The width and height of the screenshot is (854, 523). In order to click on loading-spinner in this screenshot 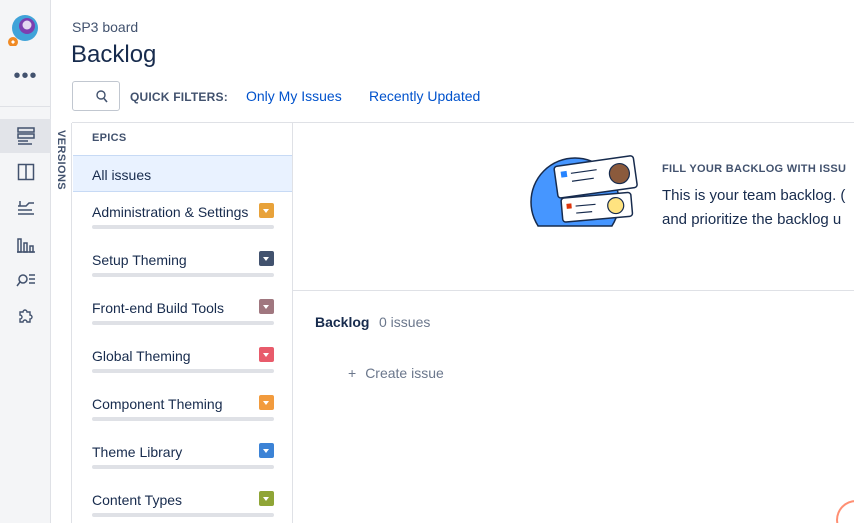, I will do `click(845, 511)`.